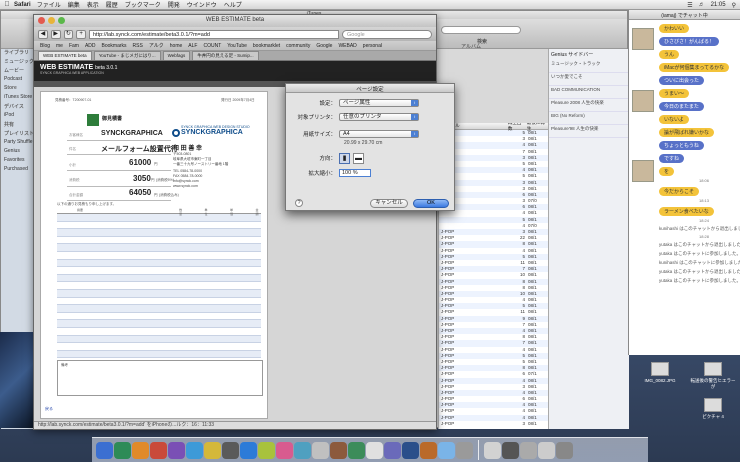  I want to click on sidebar-item: Purchased, so click(18, 170).